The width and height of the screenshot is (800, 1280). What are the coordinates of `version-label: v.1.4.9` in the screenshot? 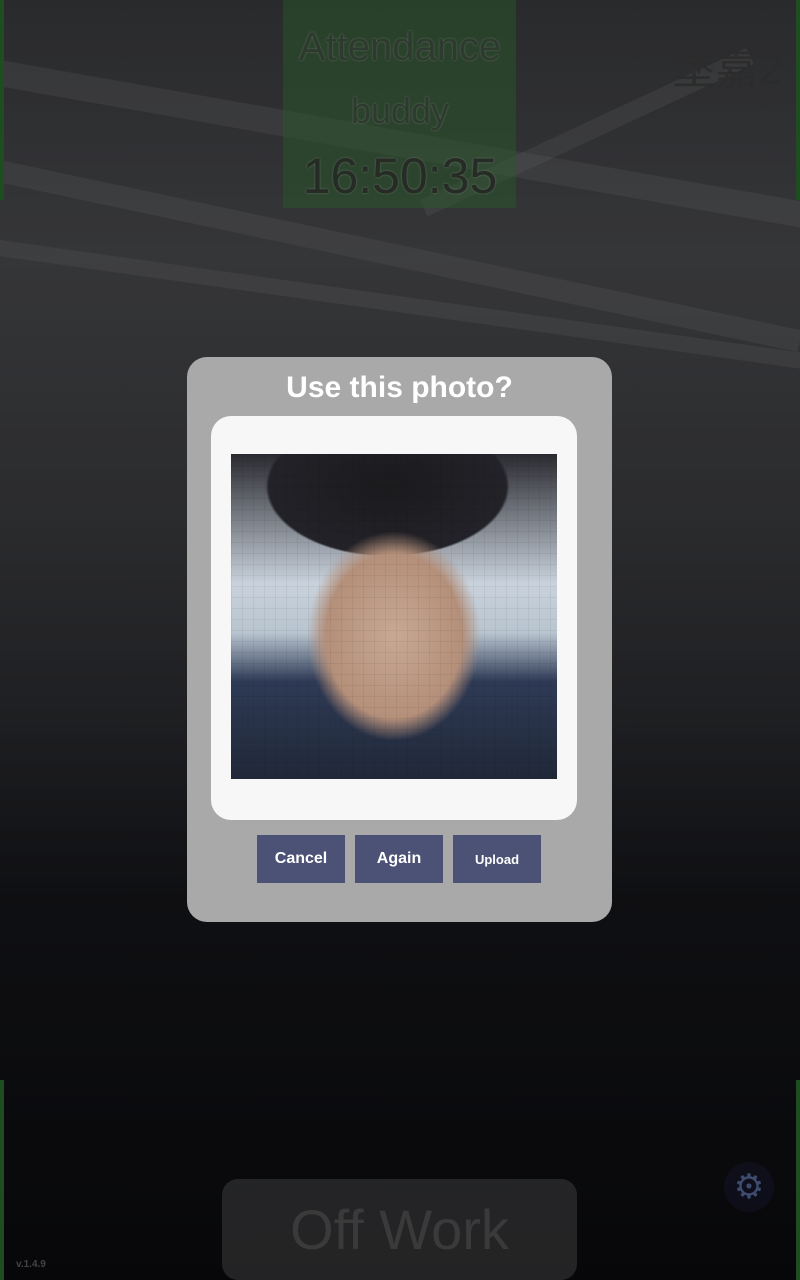 It's located at (31, 1264).